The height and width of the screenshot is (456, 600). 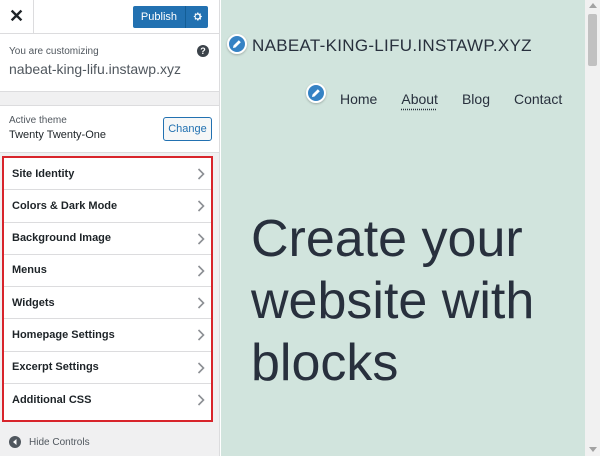 I want to click on section-excerpt-settings: Excerpt Settings, so click(x=107, y=368).